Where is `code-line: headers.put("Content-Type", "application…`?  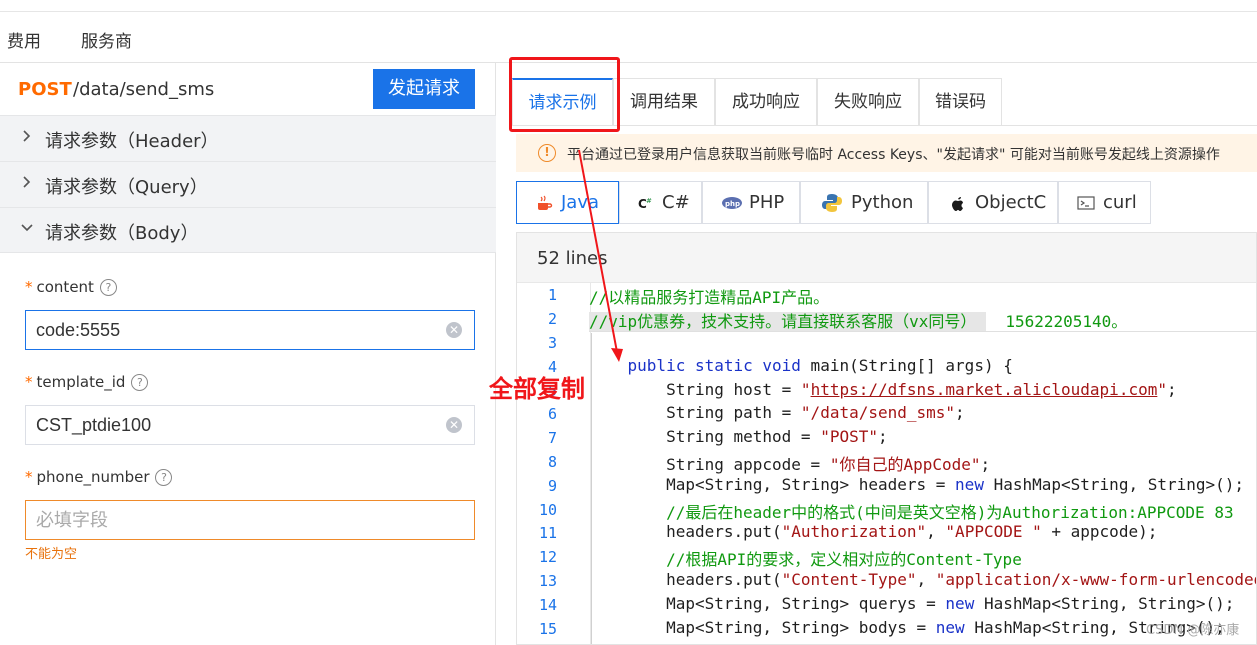
code-line: headers.put("Content-Type", "application… is located at coordinates (923, 579).